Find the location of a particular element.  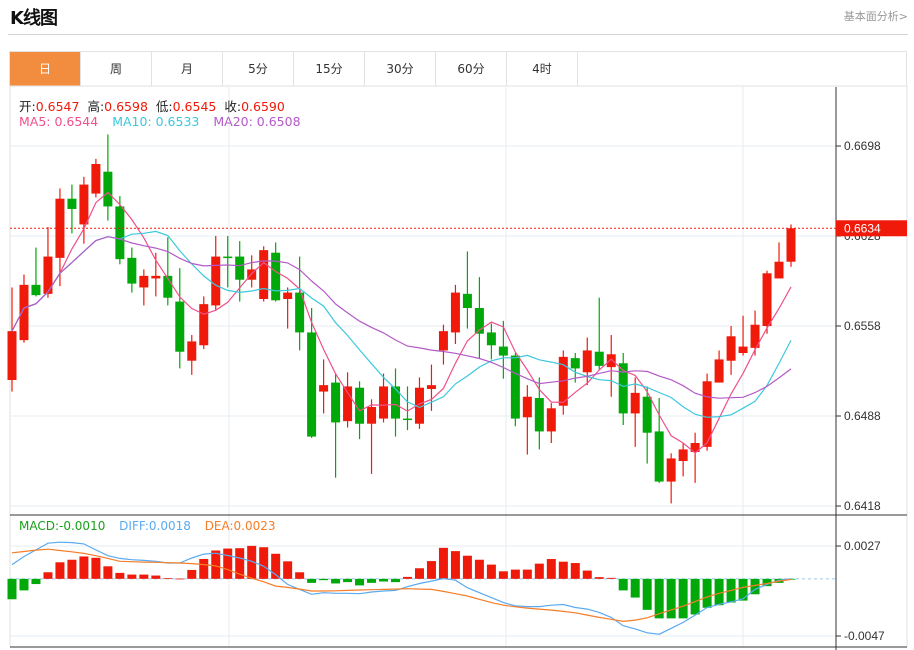

price-tick-label: 0.6418 is located at coordinates (862, 506).